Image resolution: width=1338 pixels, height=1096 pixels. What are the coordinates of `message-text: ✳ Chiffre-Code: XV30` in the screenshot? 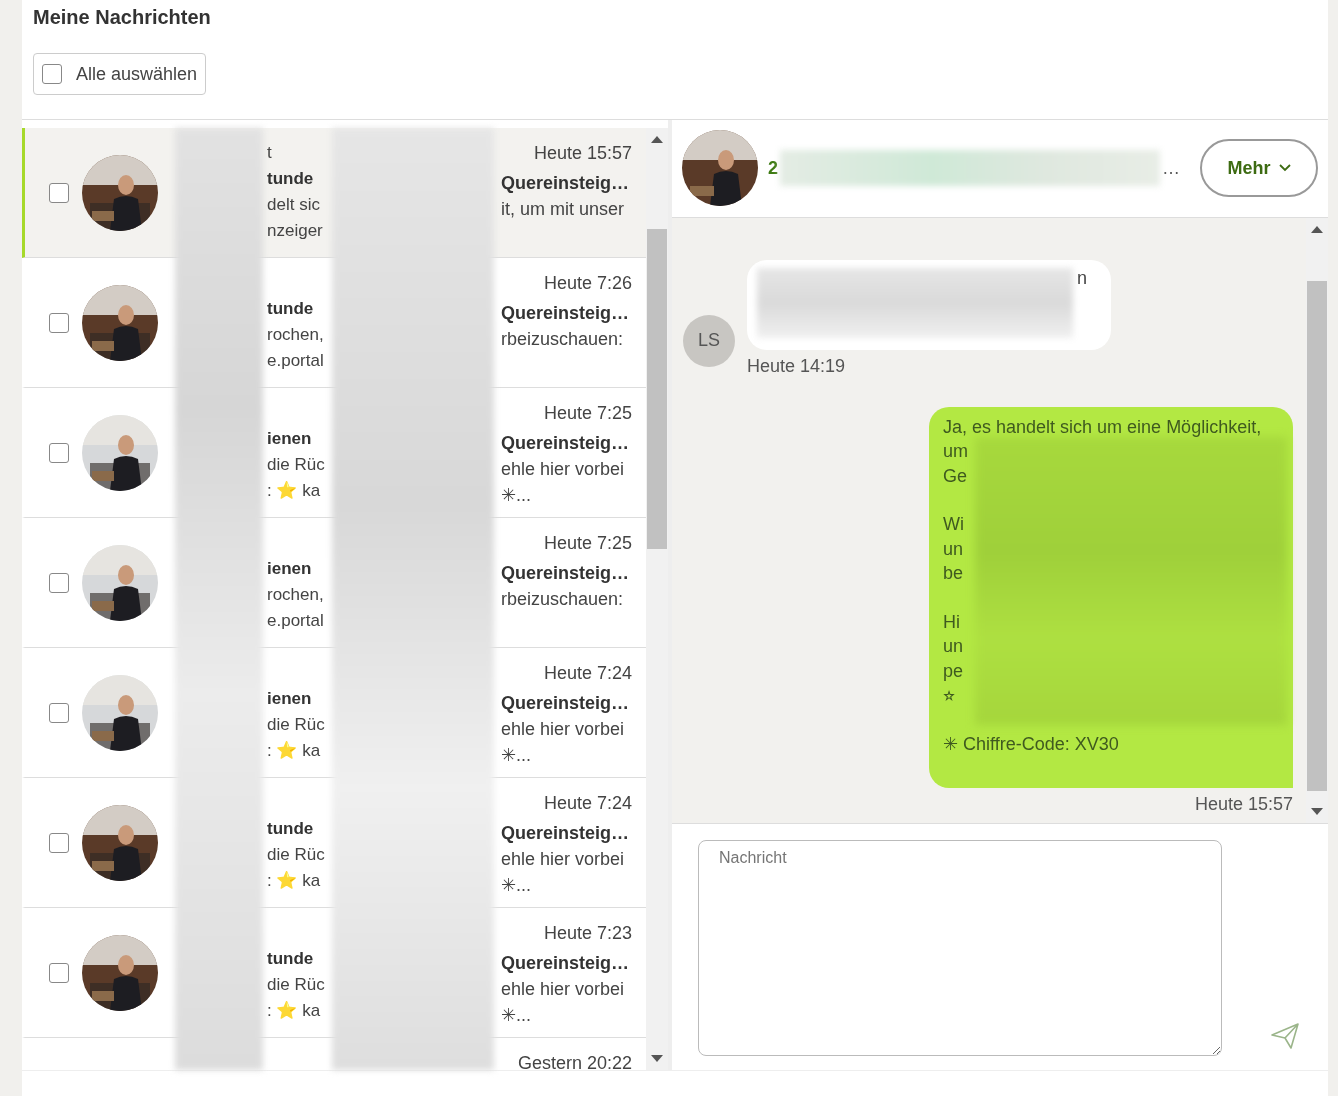 It's located at (1031, 744).